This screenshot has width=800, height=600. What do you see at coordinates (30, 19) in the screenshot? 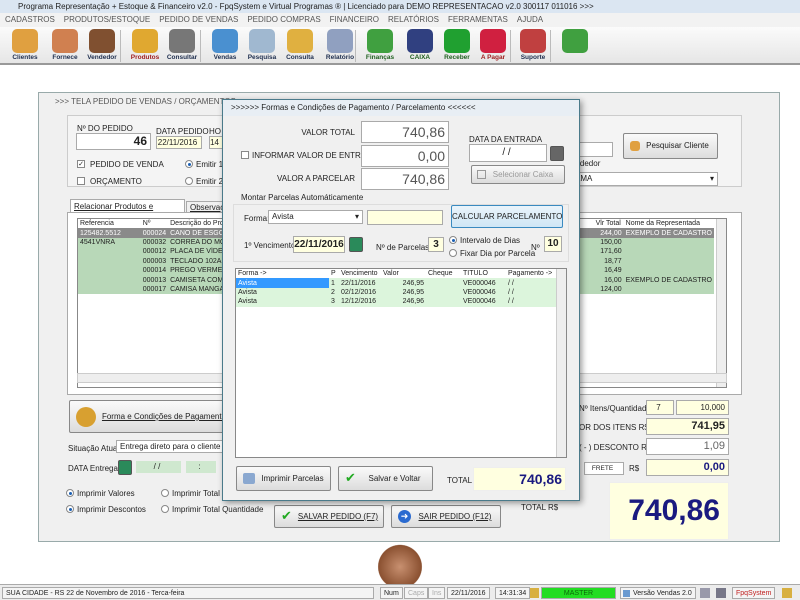
I see `menu-cadastros: CADASTROS` at bounding box center [30, 19].